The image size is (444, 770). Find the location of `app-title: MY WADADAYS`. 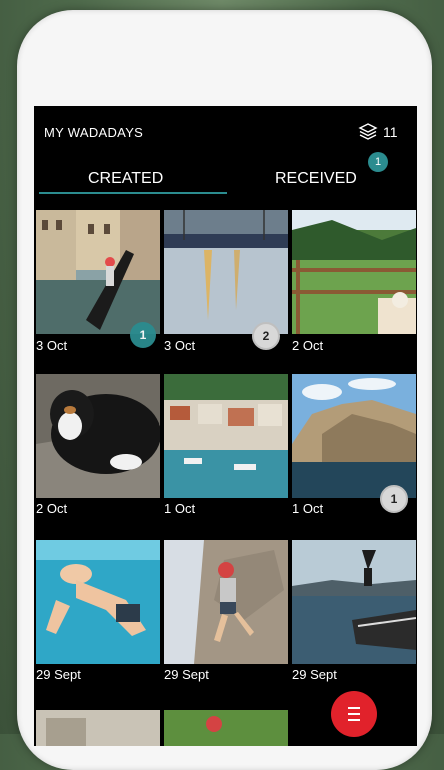

app-title: MY WADADAYS is located at coordinates (94, 132).